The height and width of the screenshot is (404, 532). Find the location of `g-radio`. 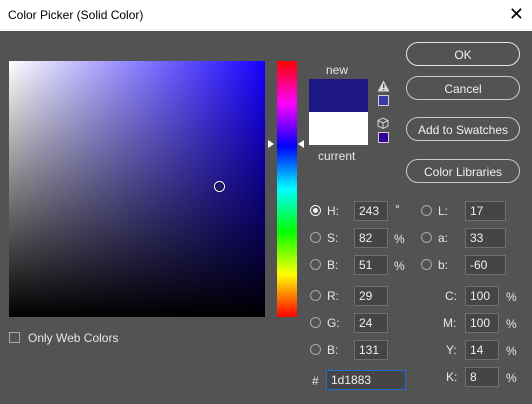

g-radio is located at coordinates (315, 322).